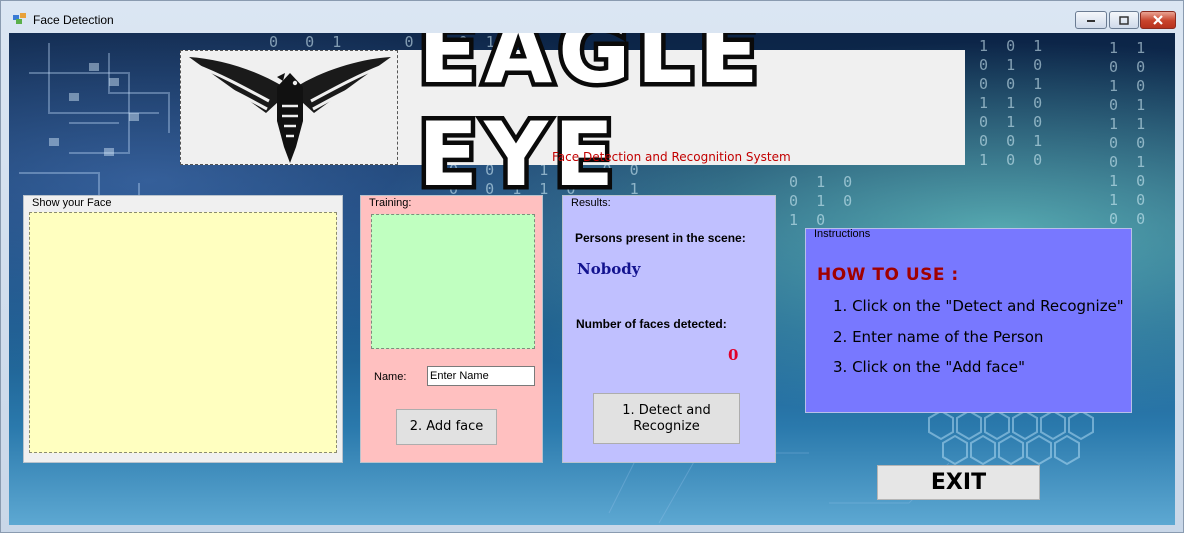 This screenshot has width=1184, height=533. Describe the element at coordinates (453, 281) in the screenshot. I see `training-face-preview` at that location.